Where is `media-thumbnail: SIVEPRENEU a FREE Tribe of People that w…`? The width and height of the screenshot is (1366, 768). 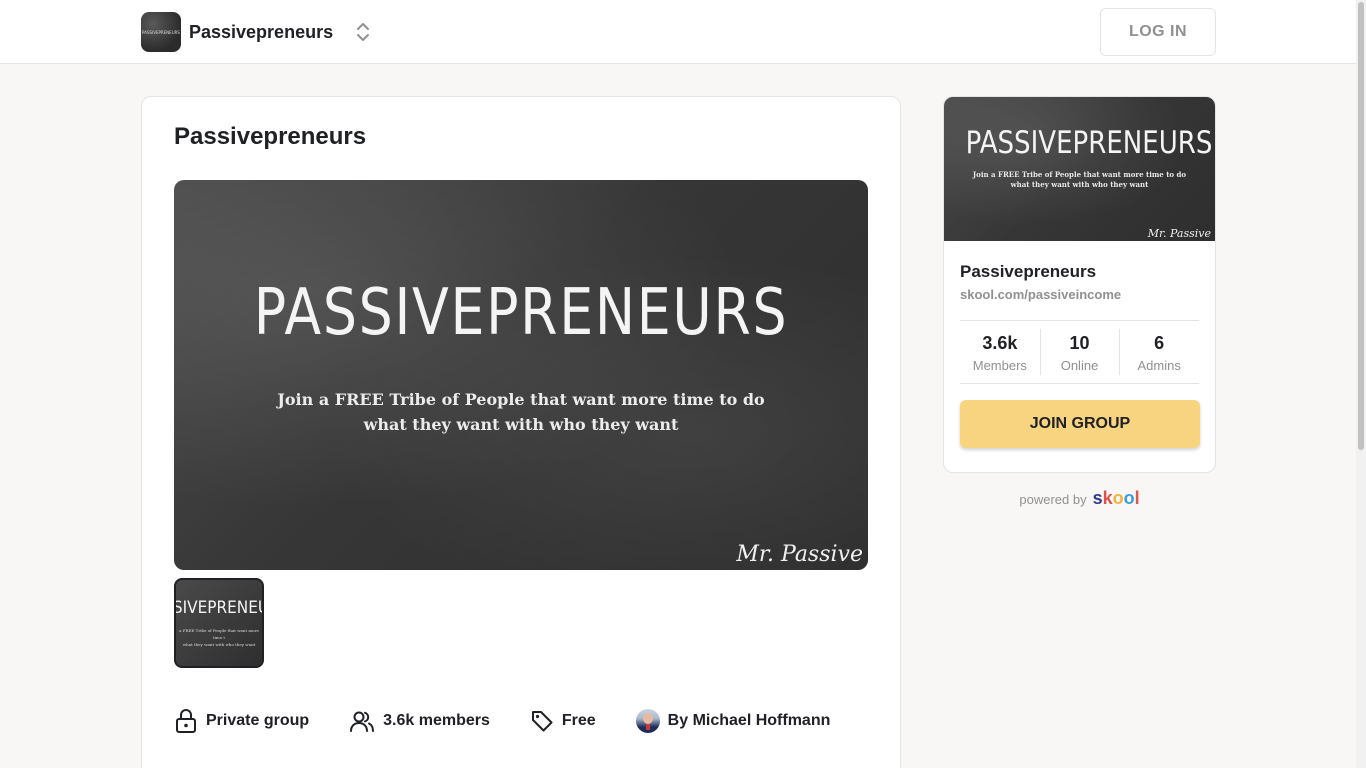 media-thumbnail: SIVEPRENEU a FREE Tribe of People that w… is located at coordinates (219, 623).